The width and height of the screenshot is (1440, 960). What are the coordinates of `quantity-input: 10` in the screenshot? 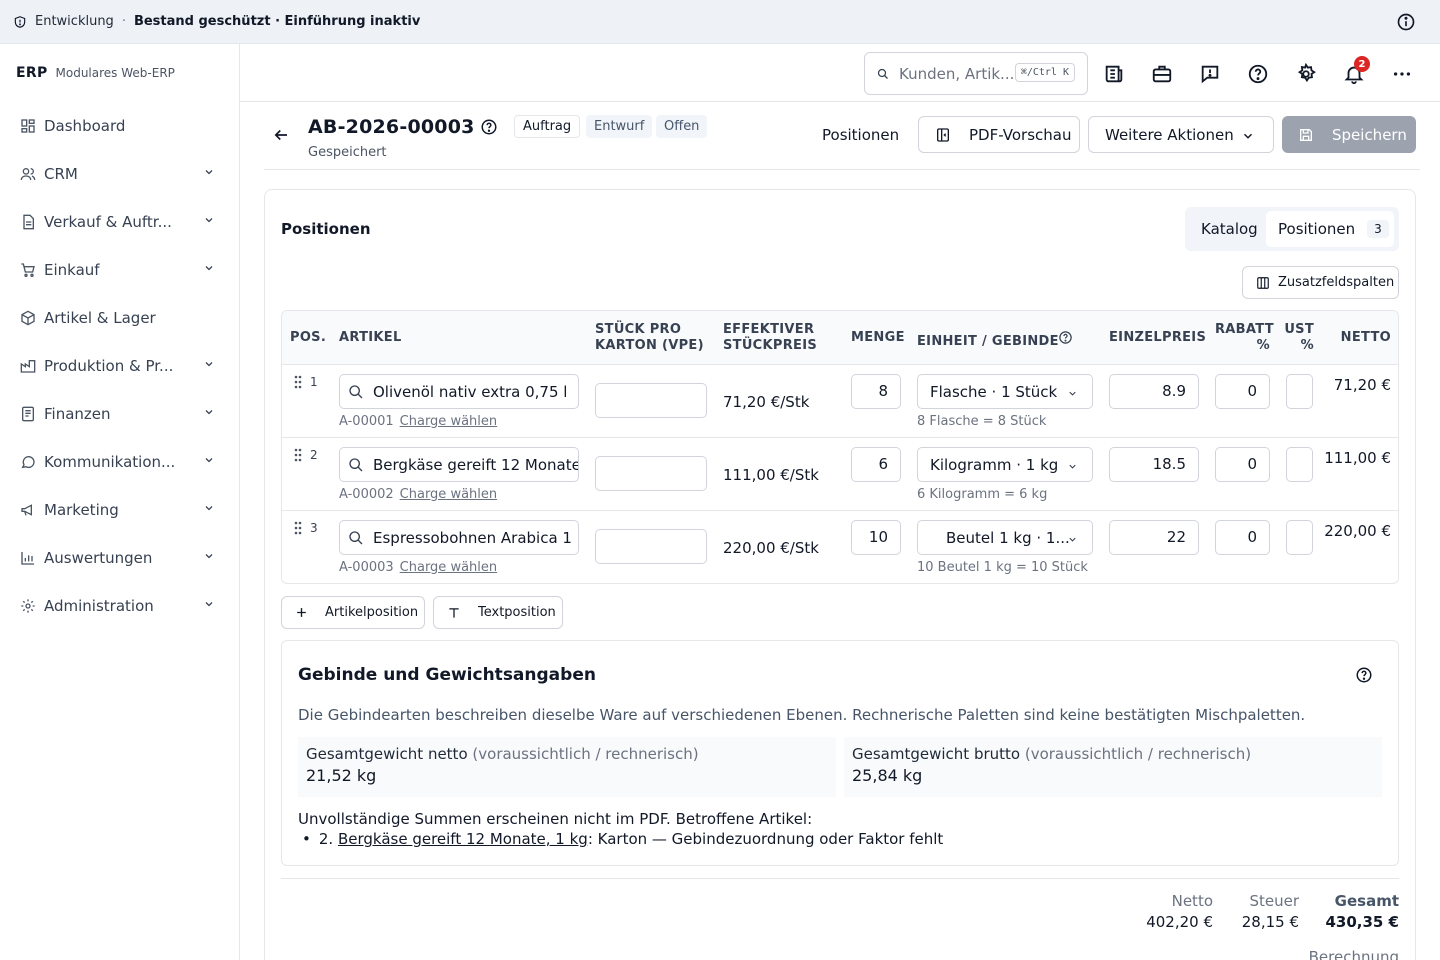 It's located at (876, 537).